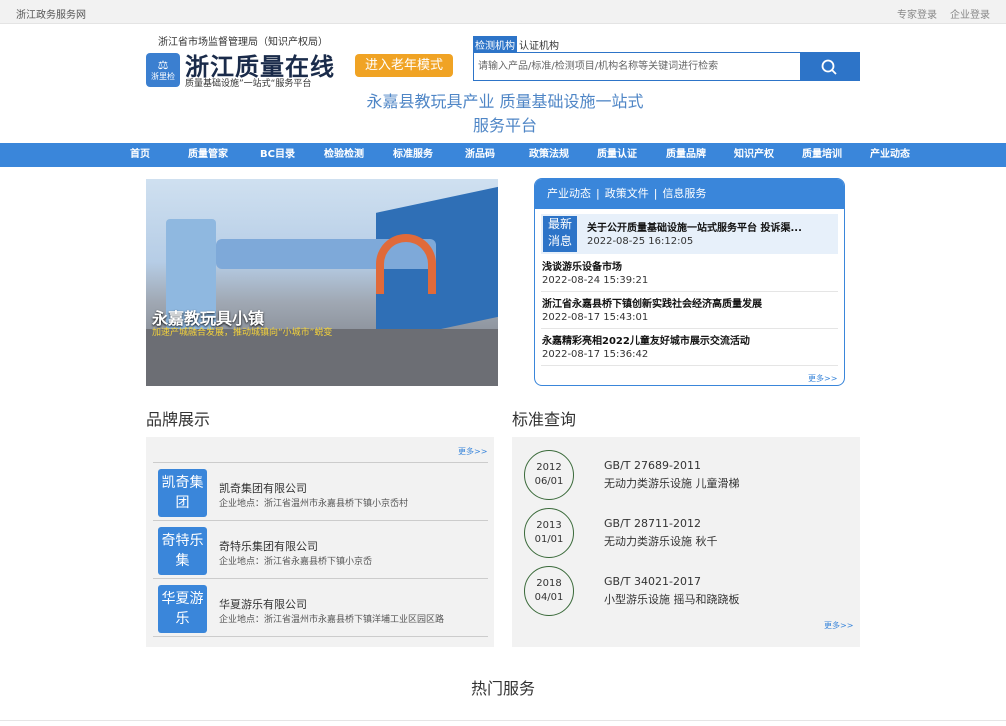  What do you see at coordinates (413, 155) in the screenshot?
I see `nav-item-standards: 标准服务` at bounding box center [413, 155].